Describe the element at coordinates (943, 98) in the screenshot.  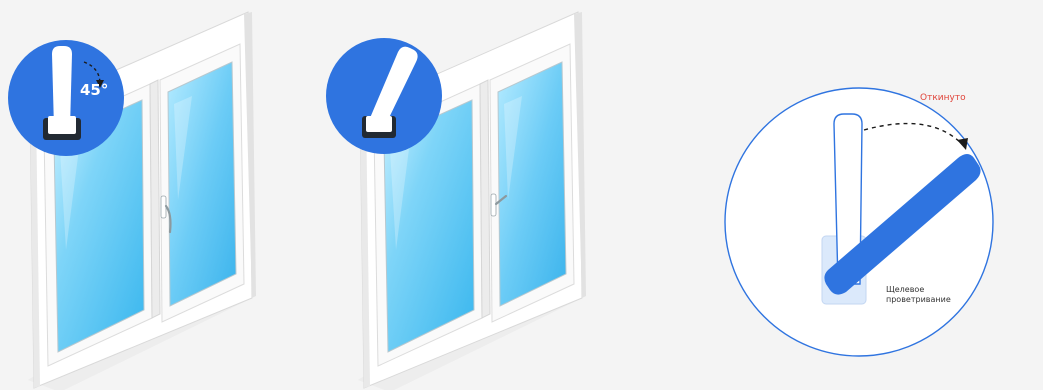
I see `tilt-label: Откинуто` at that location.